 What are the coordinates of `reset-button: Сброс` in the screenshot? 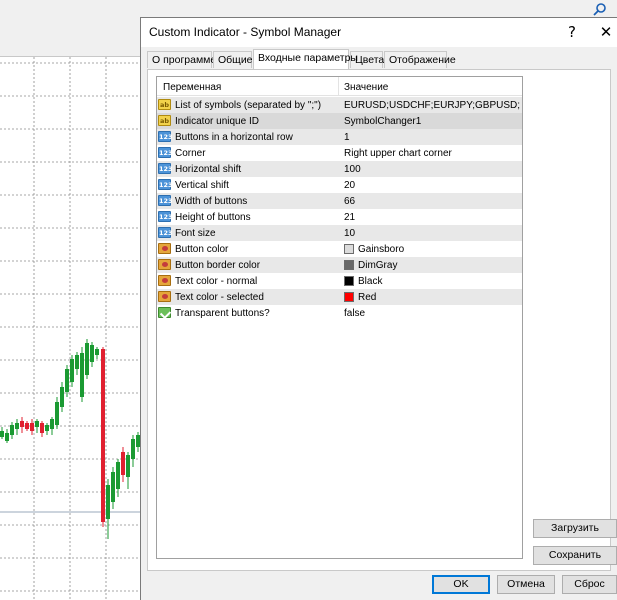 It's located at (589, 584).